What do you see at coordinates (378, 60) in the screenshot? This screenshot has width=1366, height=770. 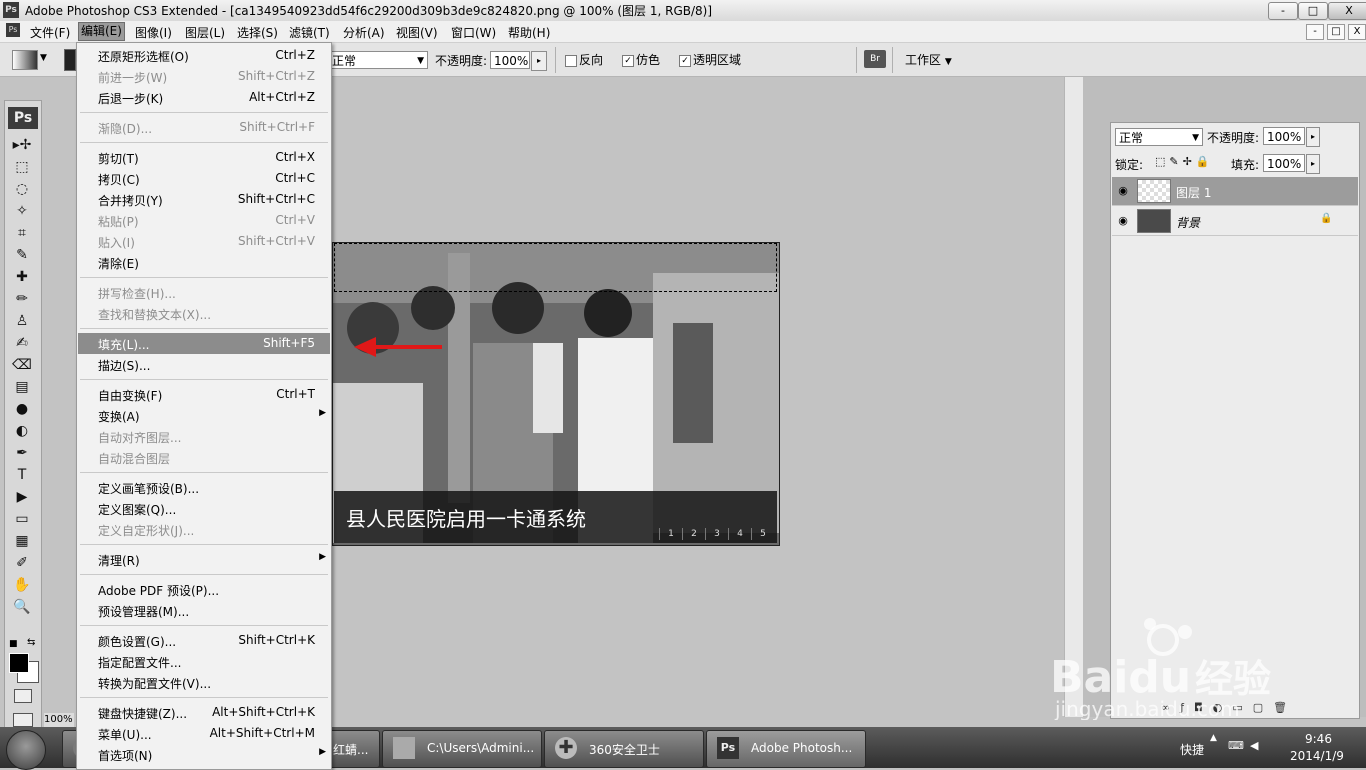 I see `blend-mode-select: 正常 ▼` at bounding box center [378, 60].